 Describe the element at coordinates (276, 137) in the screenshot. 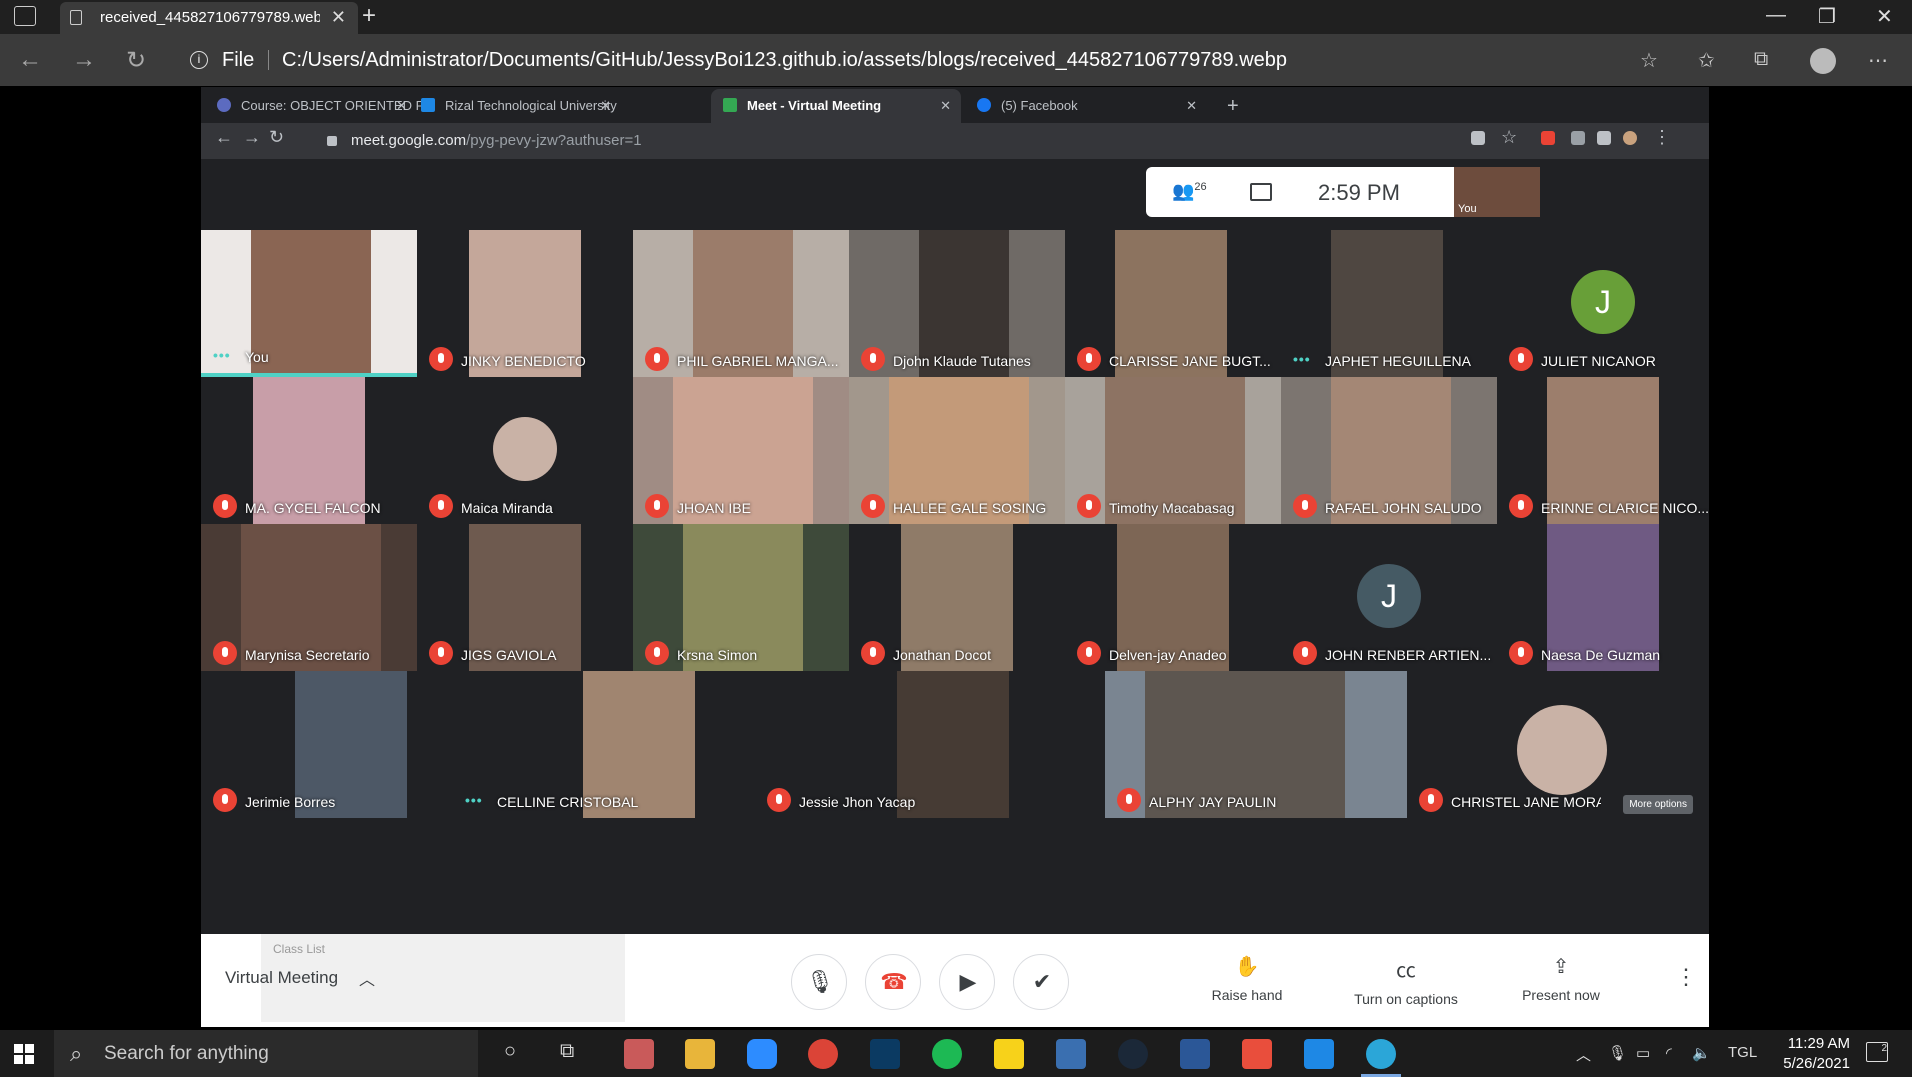

I see `chrome-reload-icon: ↻` at that location.